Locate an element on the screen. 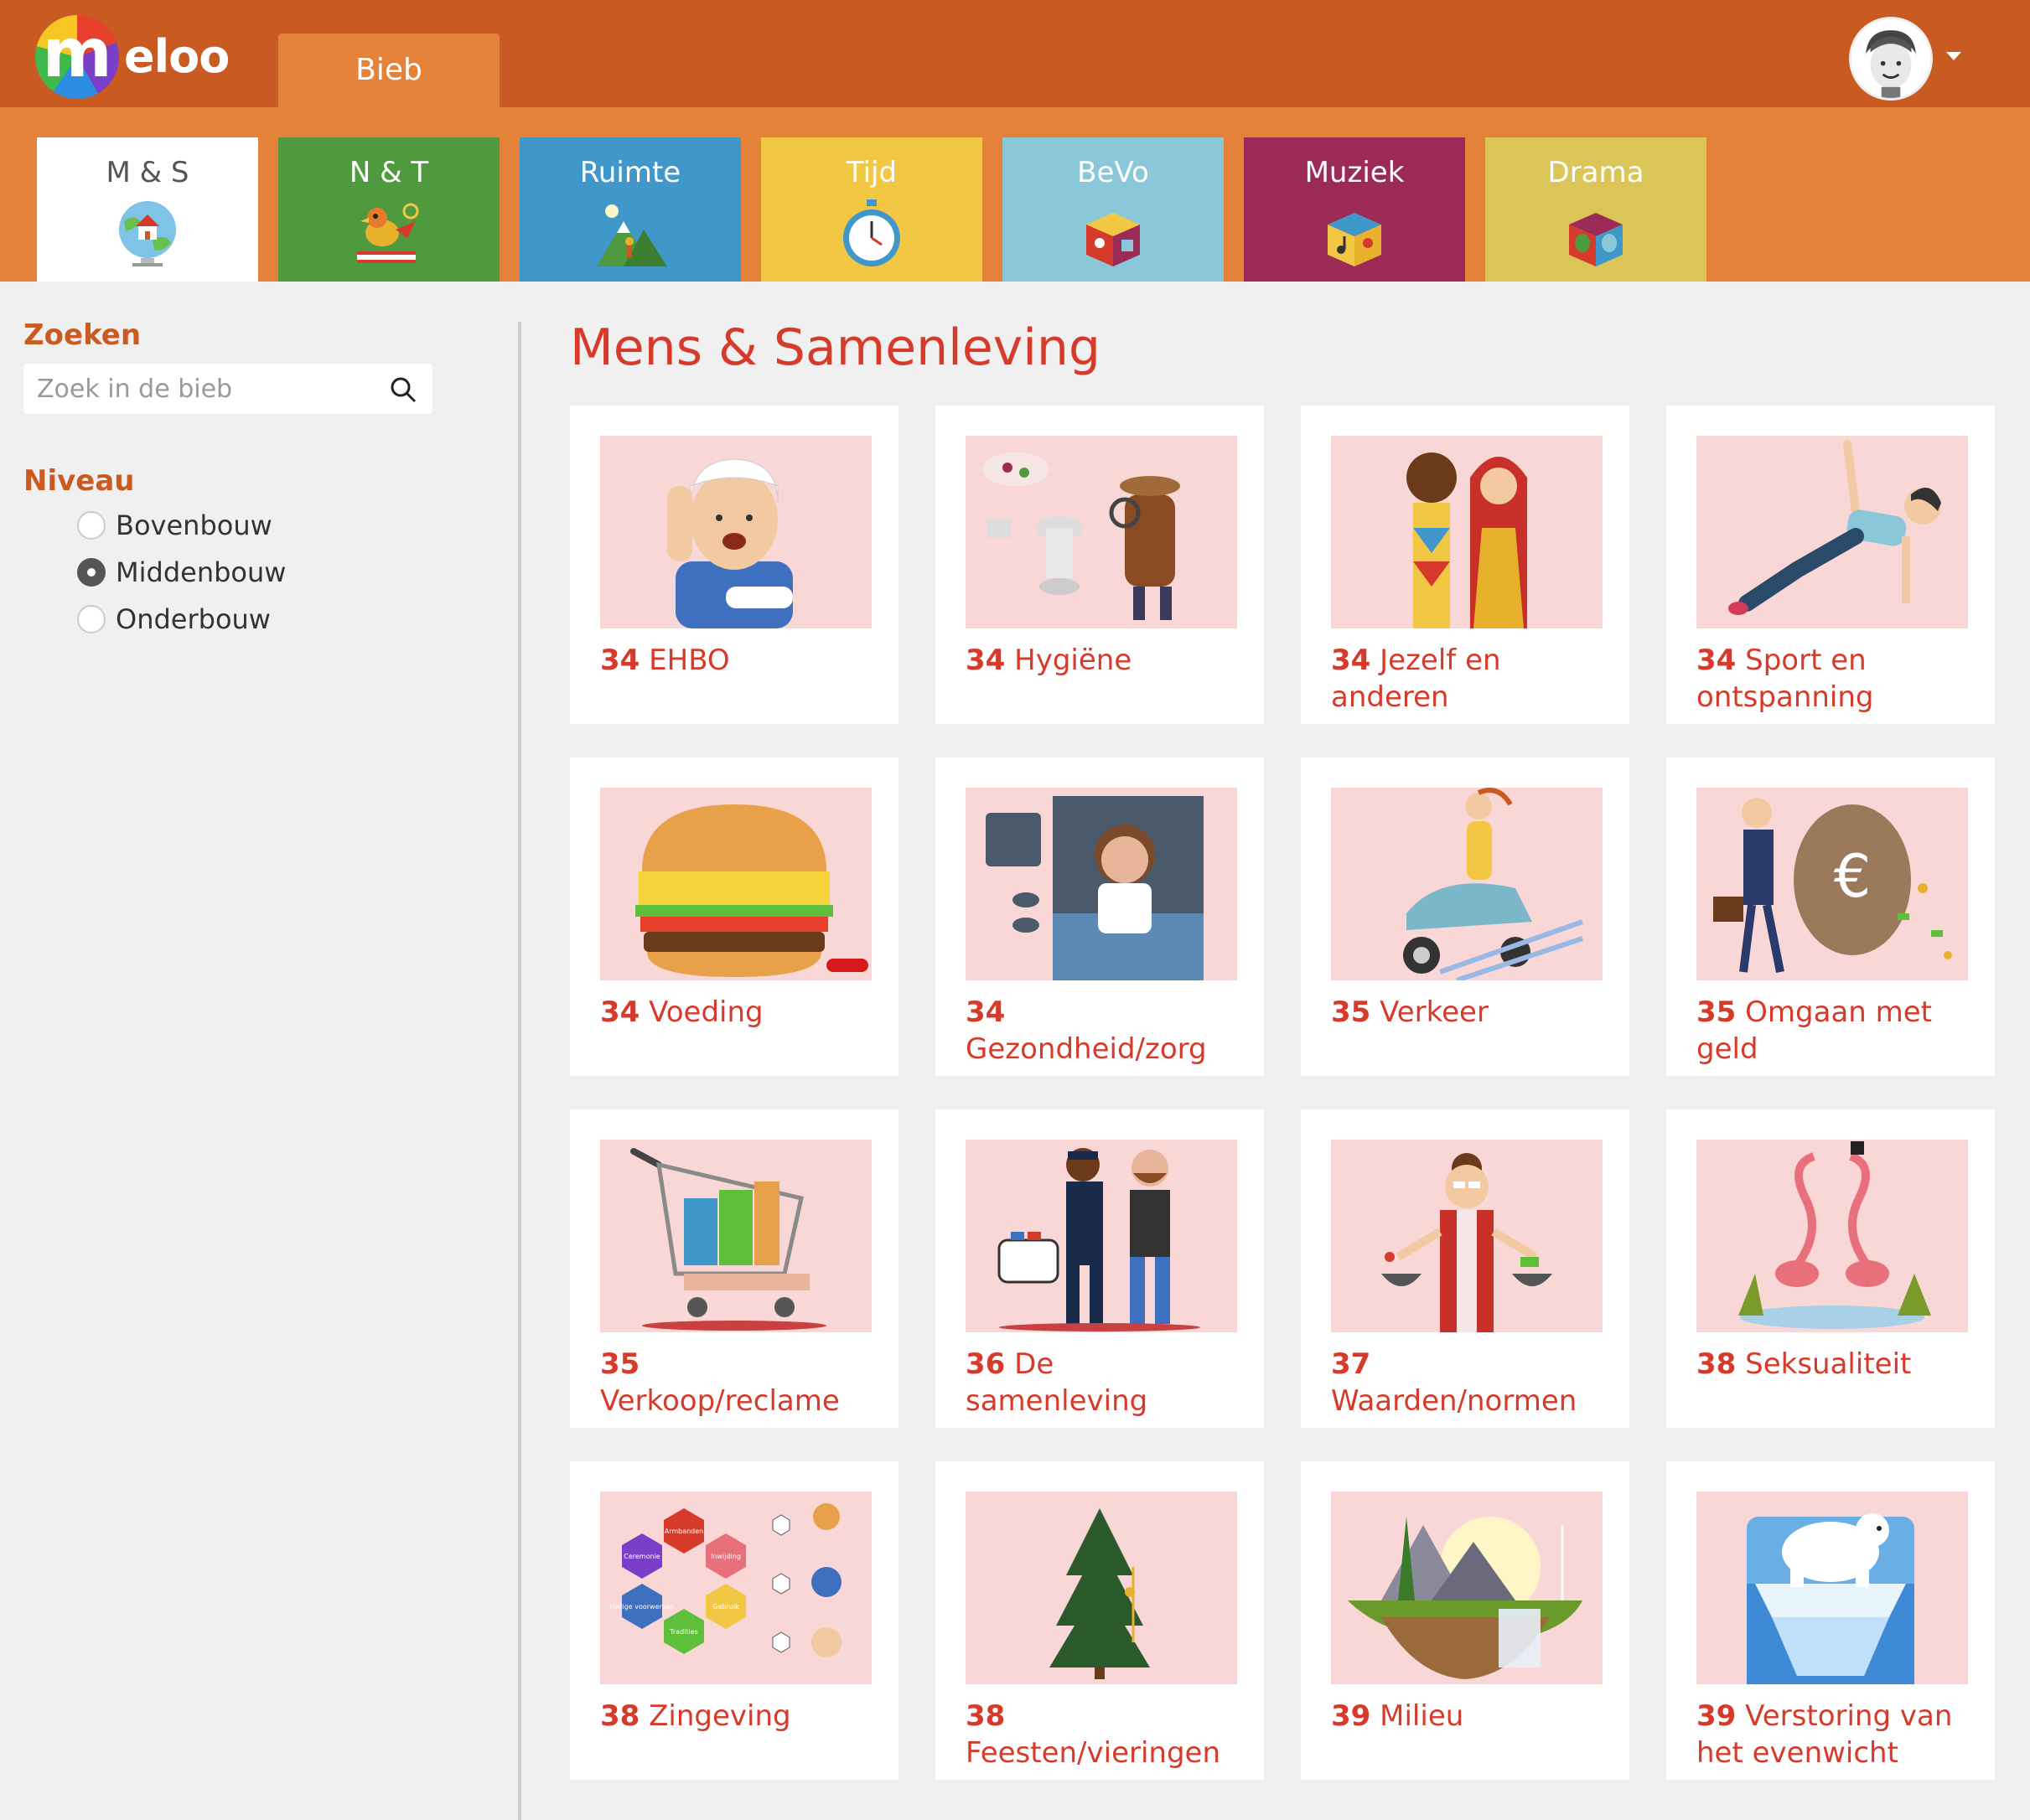  card-title: 38 Seksualiteit is located at coordinates (1834, 1364).